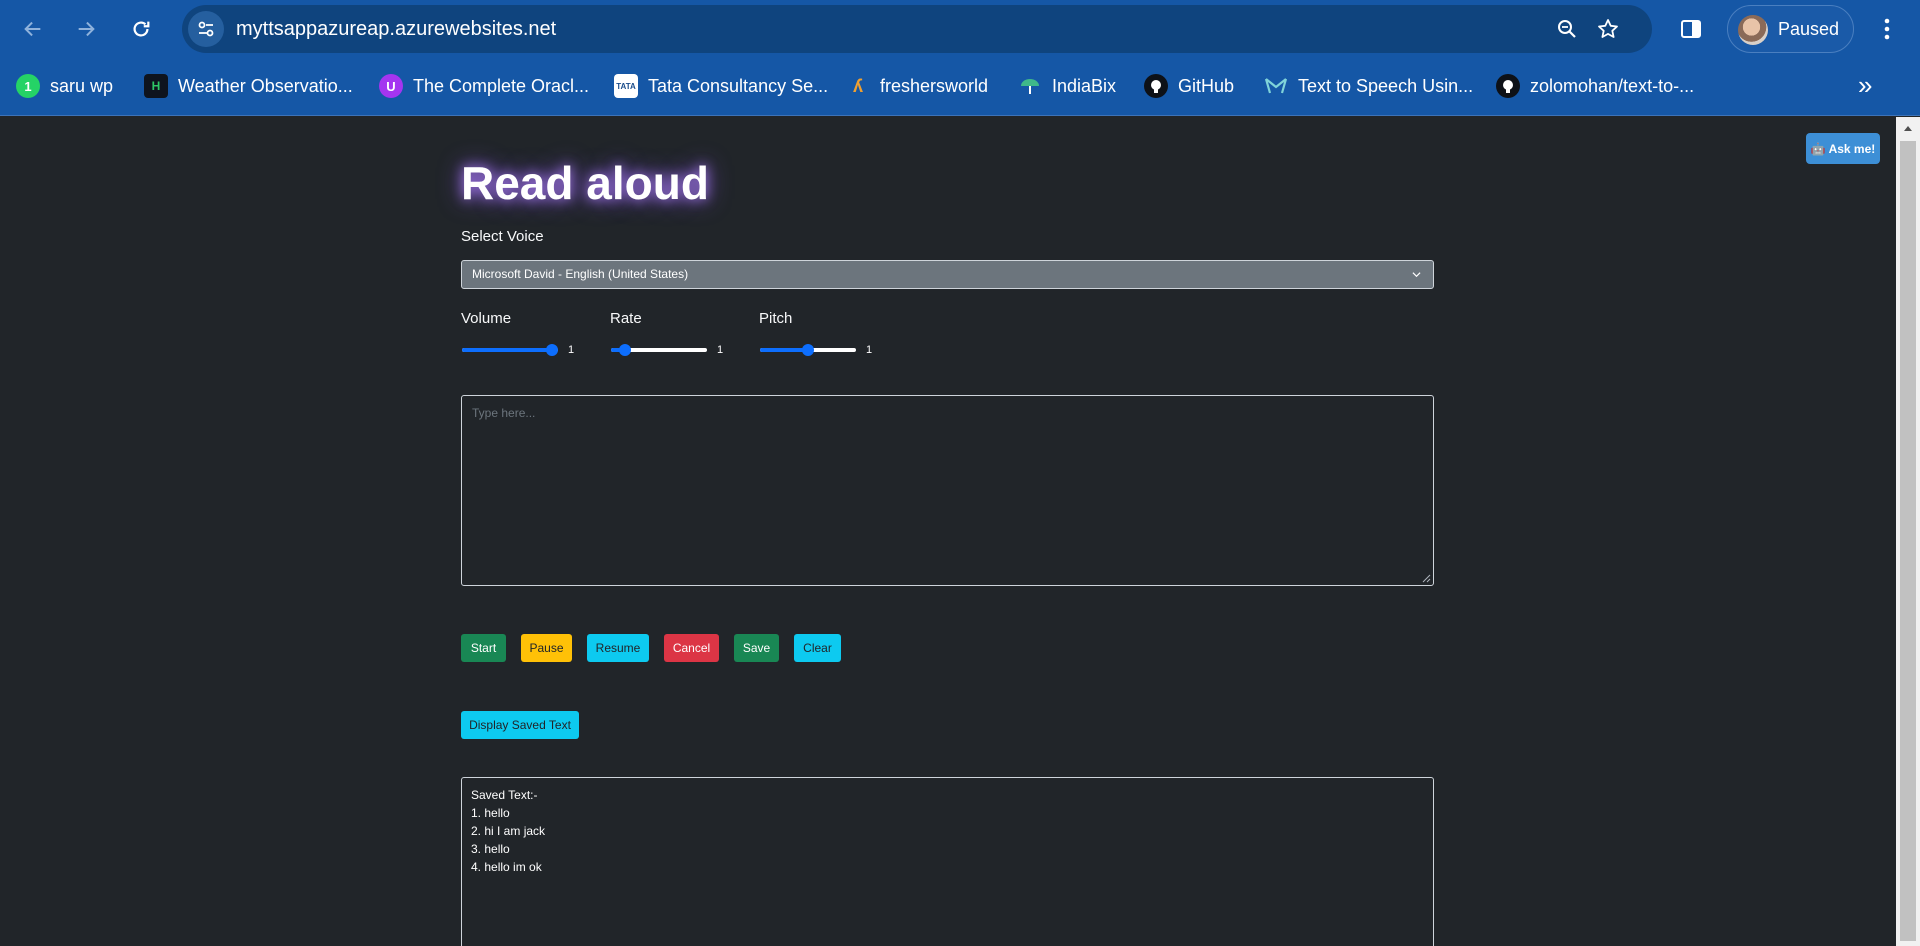  I want to click on browser-menu-button, so click(1887, 29).